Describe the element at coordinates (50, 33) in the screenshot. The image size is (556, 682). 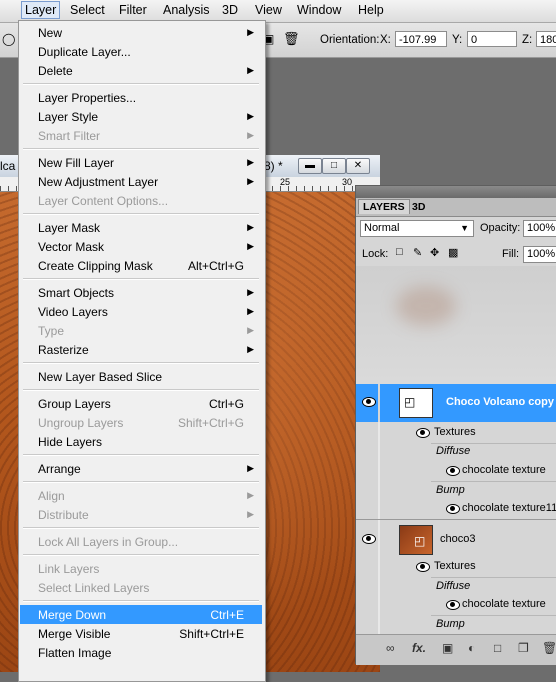
I see `menu-item-label: New` at that location.